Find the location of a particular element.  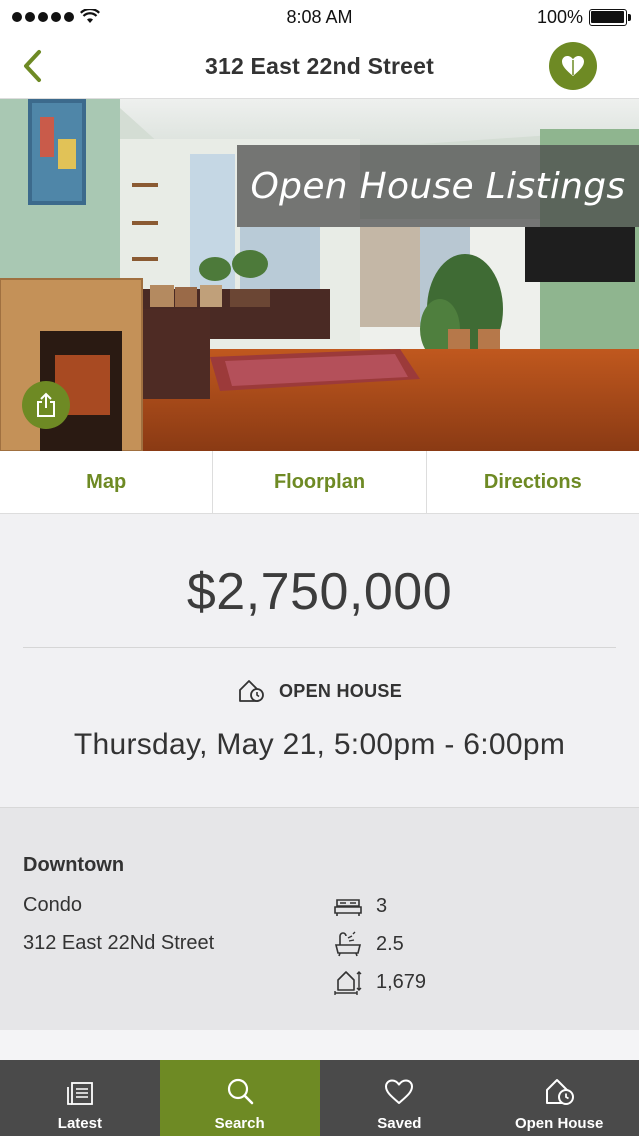

tab-saved-label: Saved is located at coordinates (399, 1123).